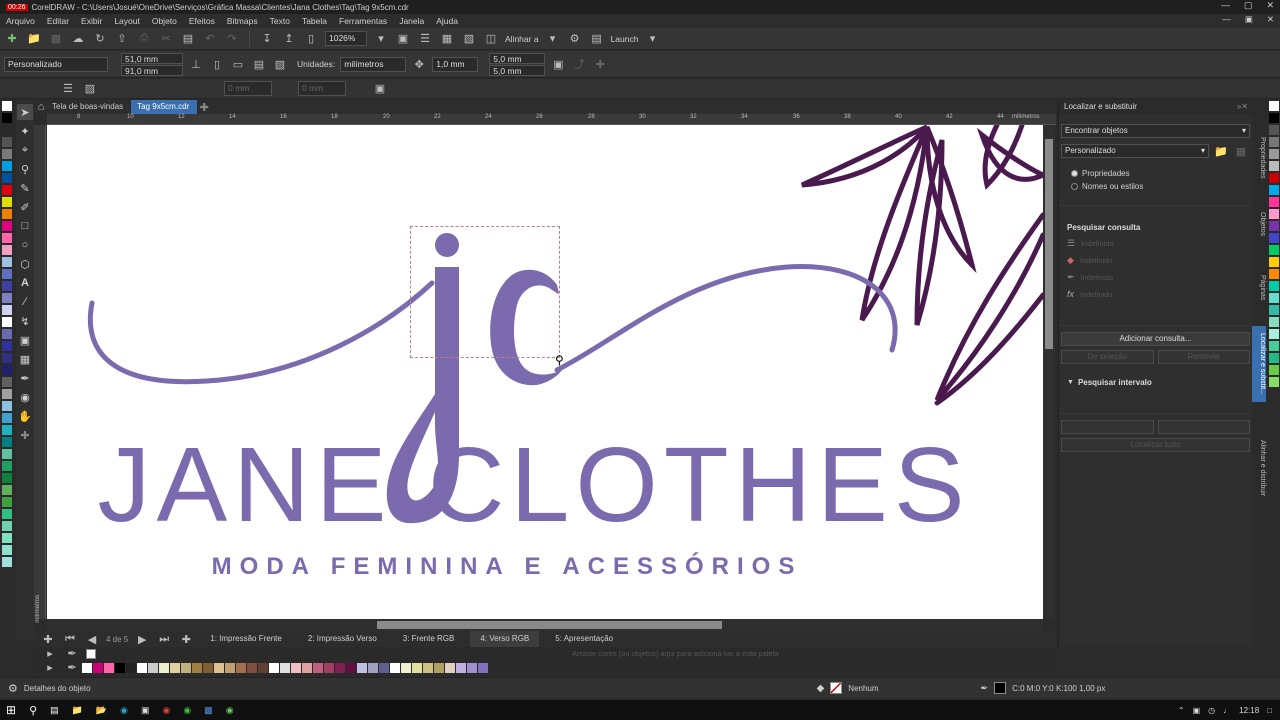 The image size is (1280, 720). Describe the element at coordinates (152, 58) in the screenshot. I see `page-width-field: 51,0 mm` at that location.